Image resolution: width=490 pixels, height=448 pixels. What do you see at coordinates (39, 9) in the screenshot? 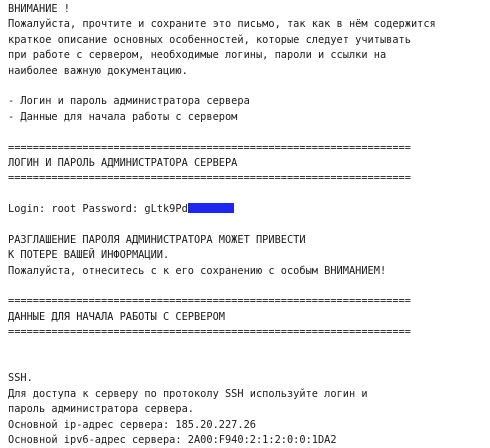
I see `warning-title: ВНИМАНИЕ !` at bounding box center [39, 9].